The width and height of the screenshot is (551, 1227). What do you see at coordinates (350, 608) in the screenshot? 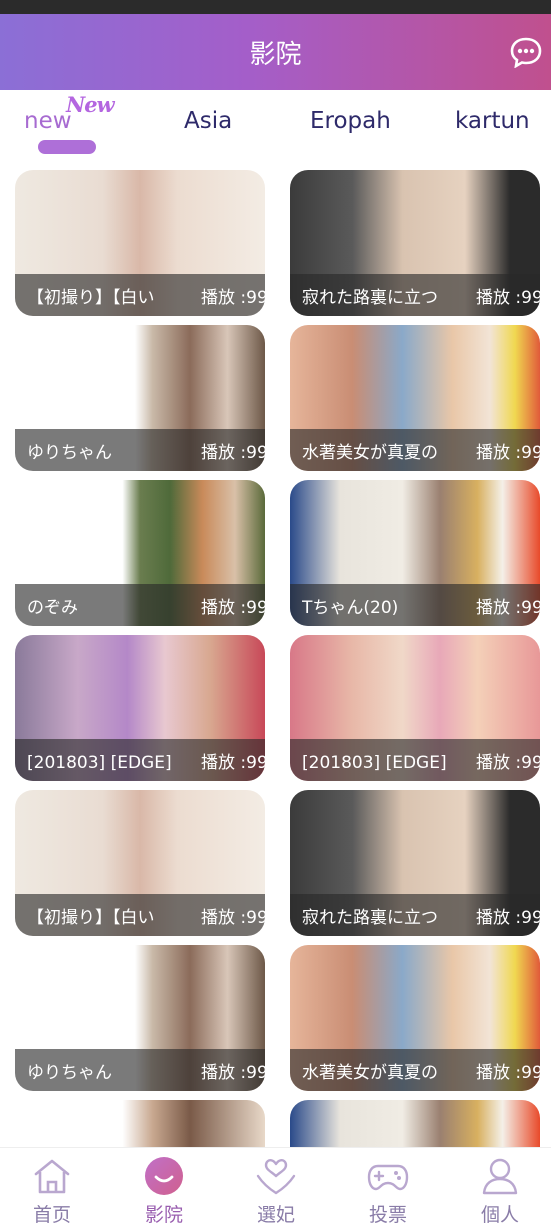
I see `video-title: Tちゃん(20)` at bounding box center [350, 608].